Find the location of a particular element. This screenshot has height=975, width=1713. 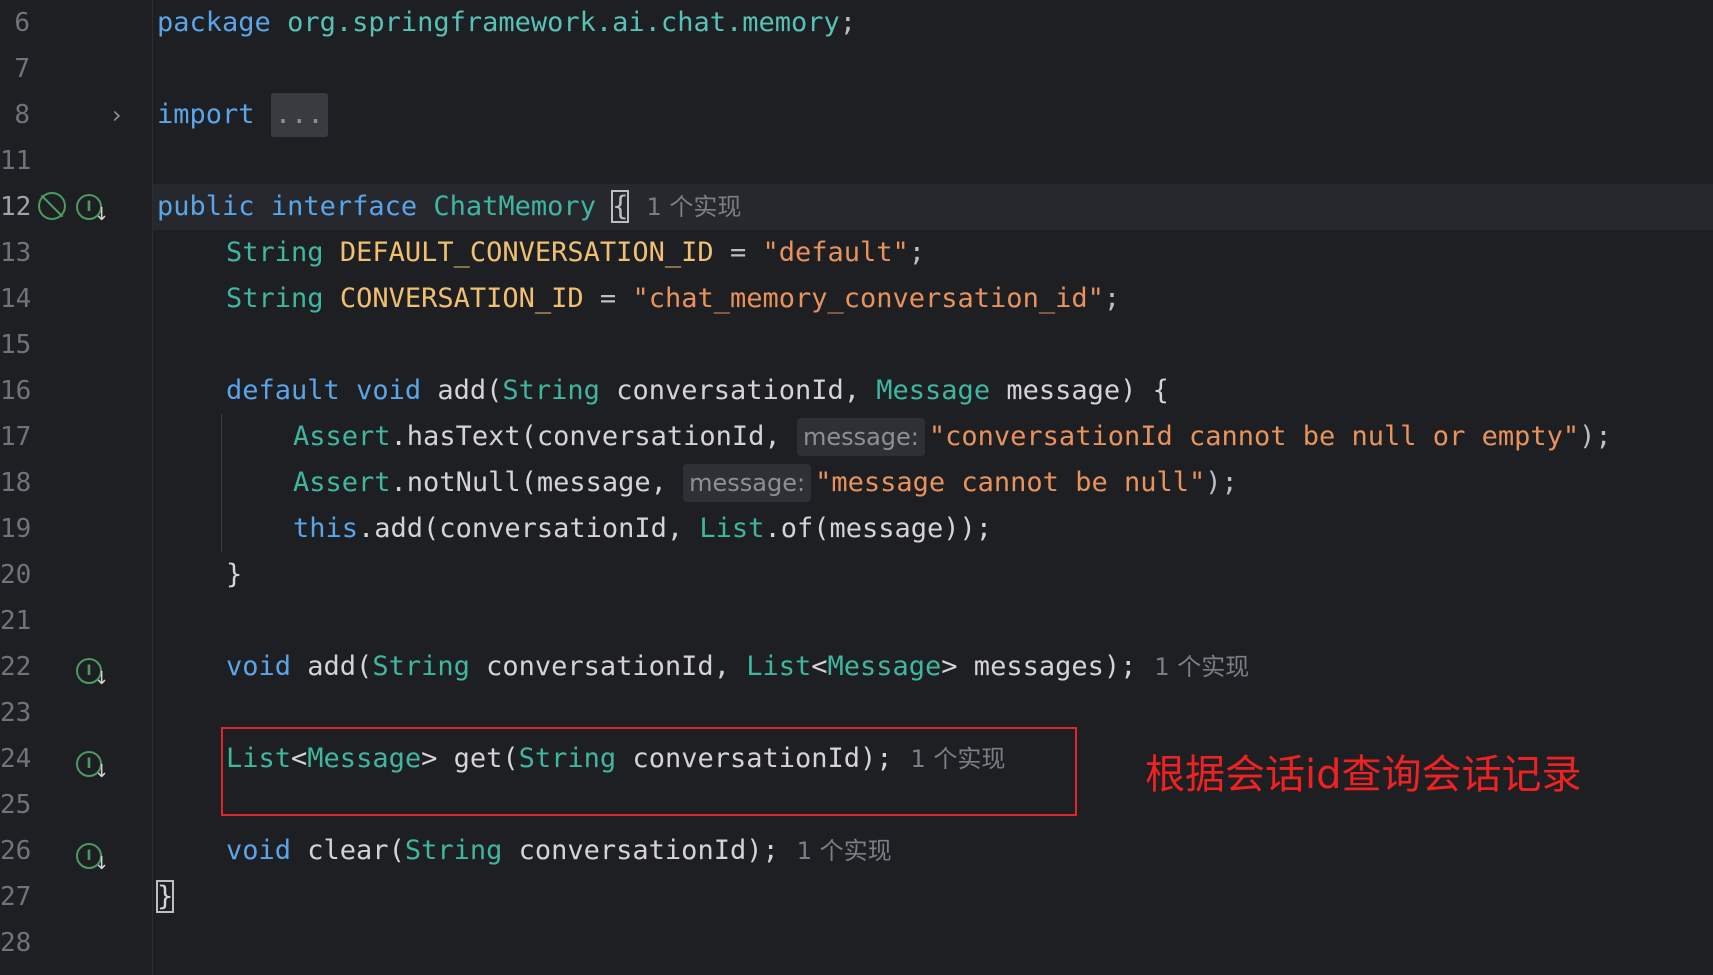

method-call: .hasText(conversationId, is located at coordinates (593, 436).